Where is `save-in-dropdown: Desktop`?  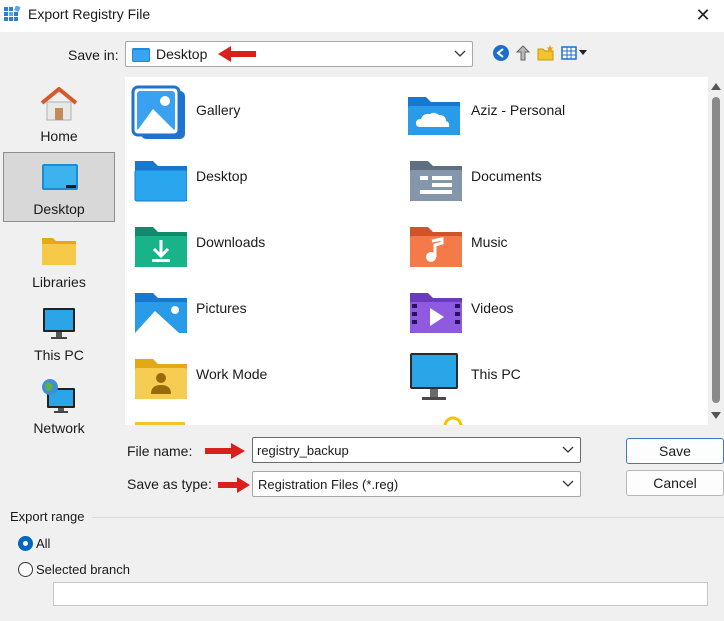
save-in-dropdown: Desktop is located at coordinates (299, 54).